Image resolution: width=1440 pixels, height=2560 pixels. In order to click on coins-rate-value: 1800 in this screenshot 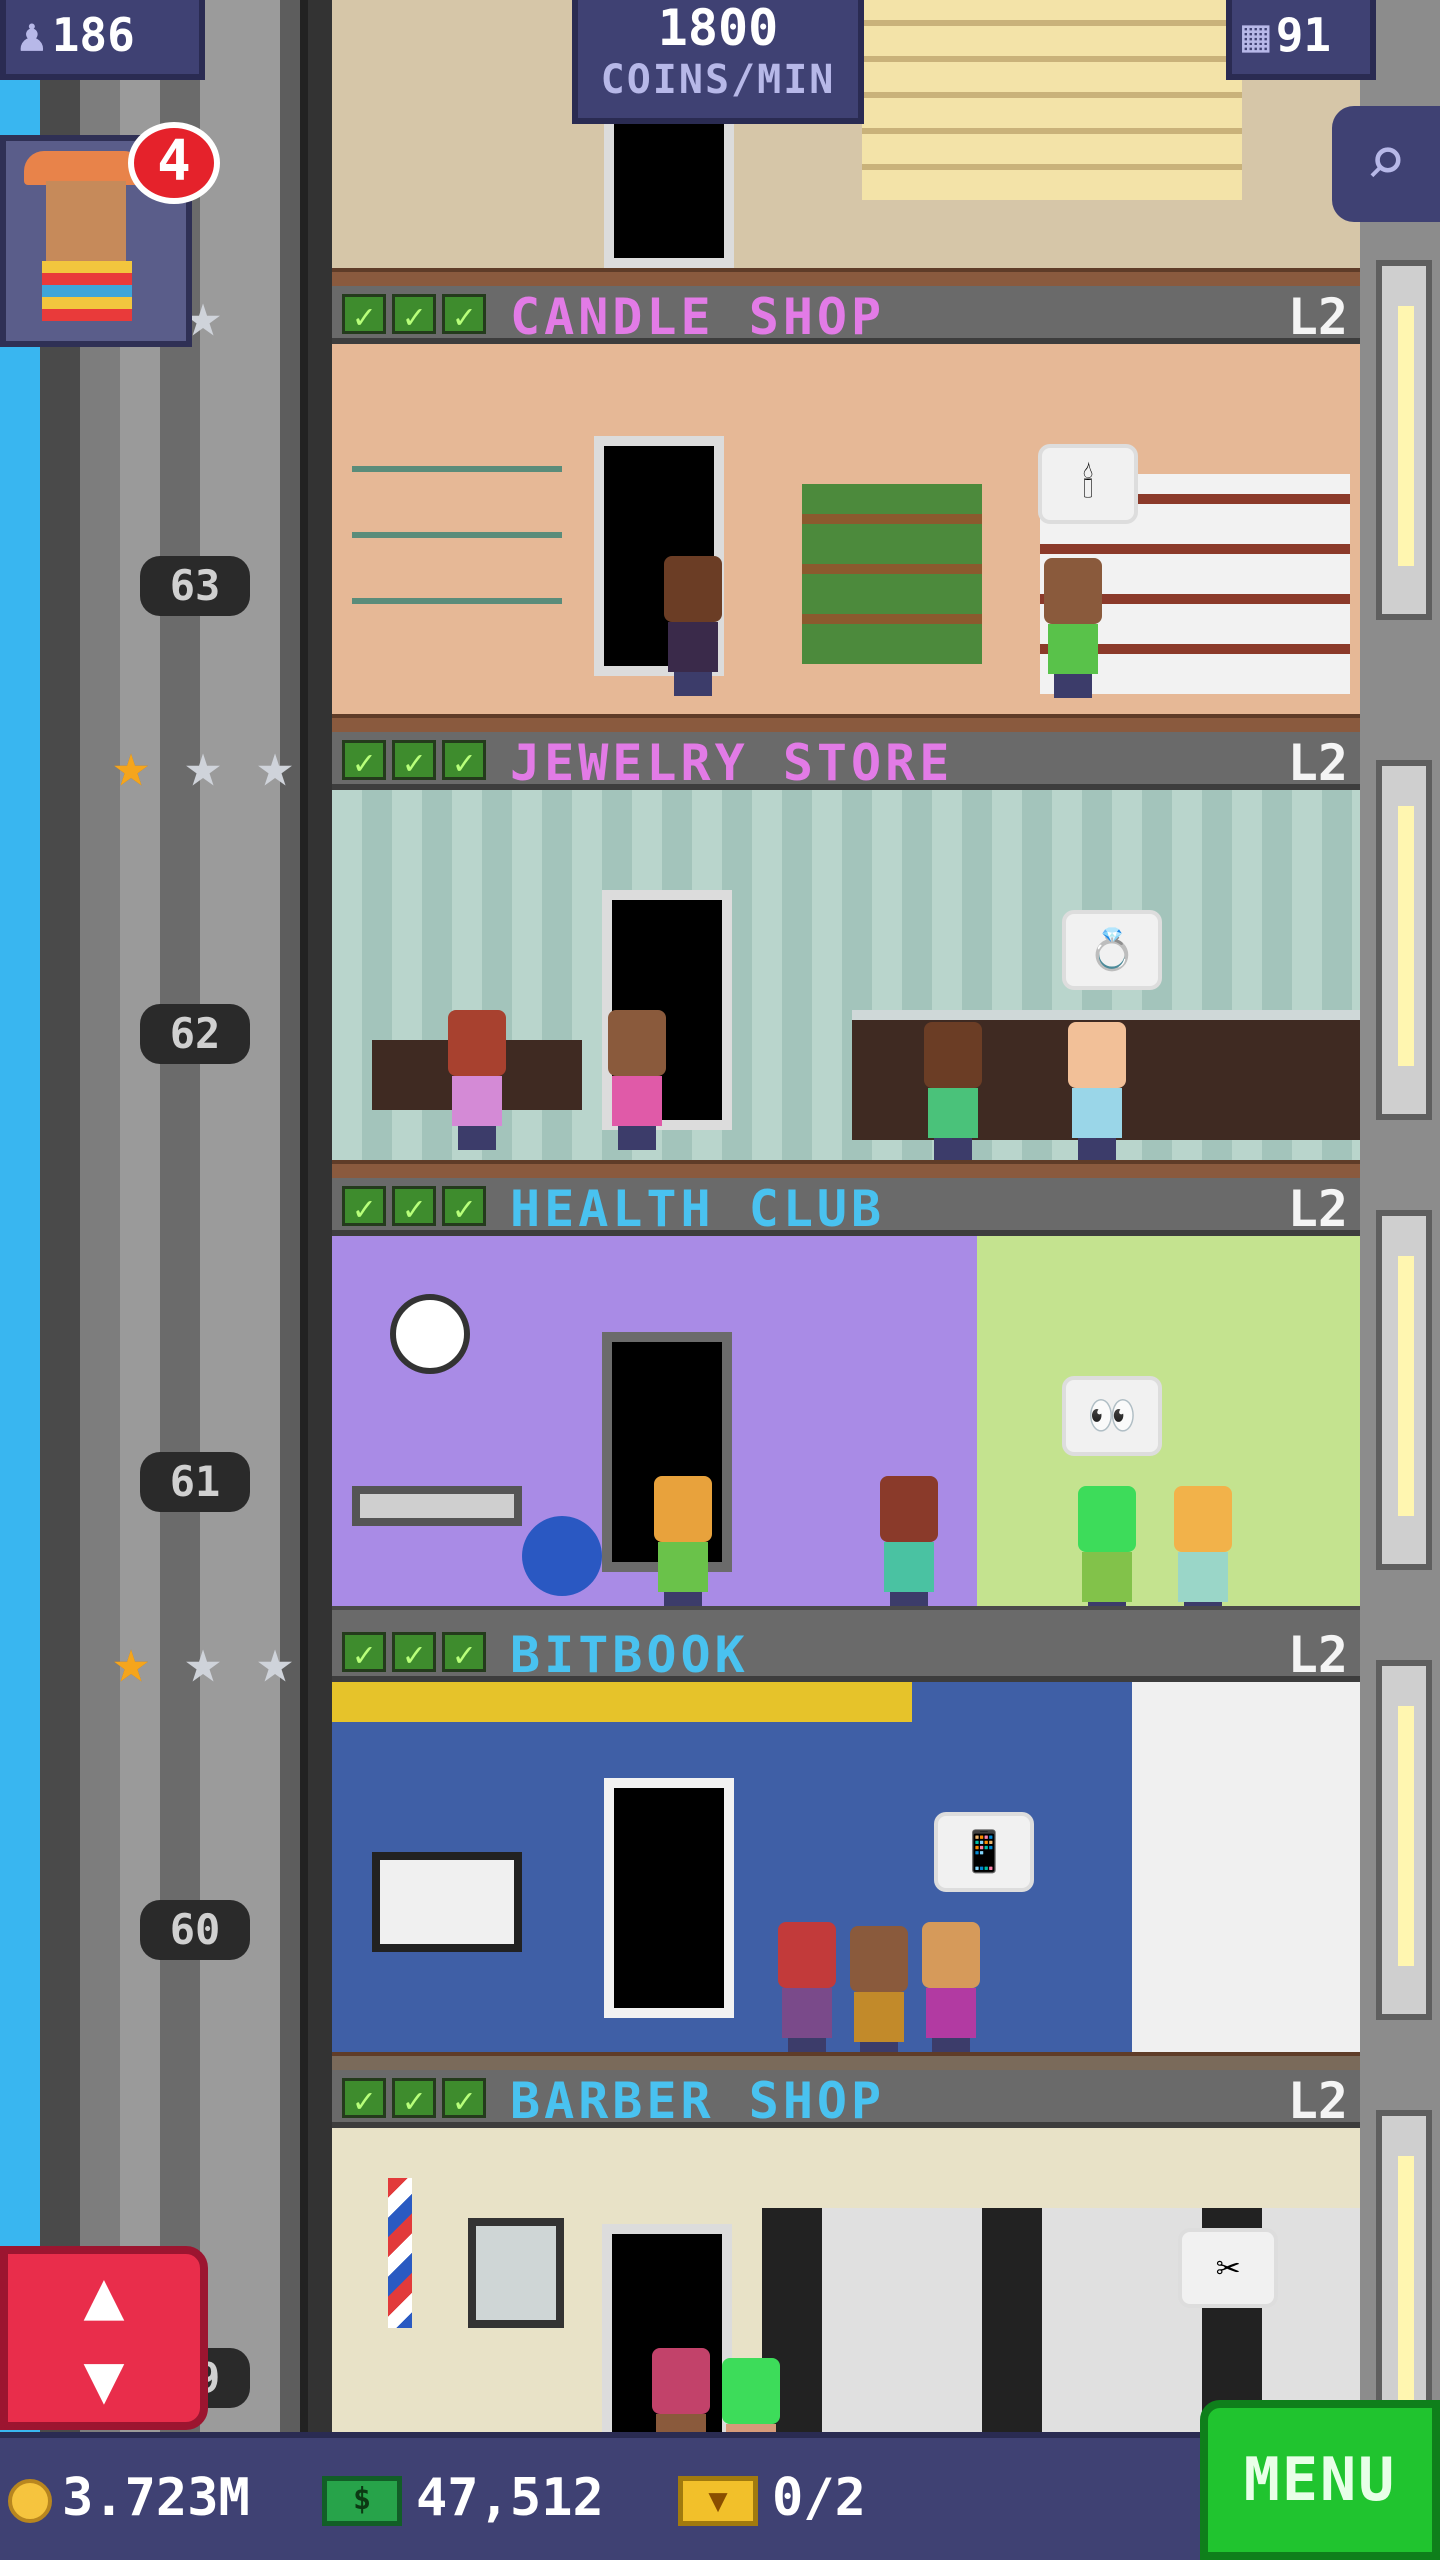, I will do `click(718, 28)`.